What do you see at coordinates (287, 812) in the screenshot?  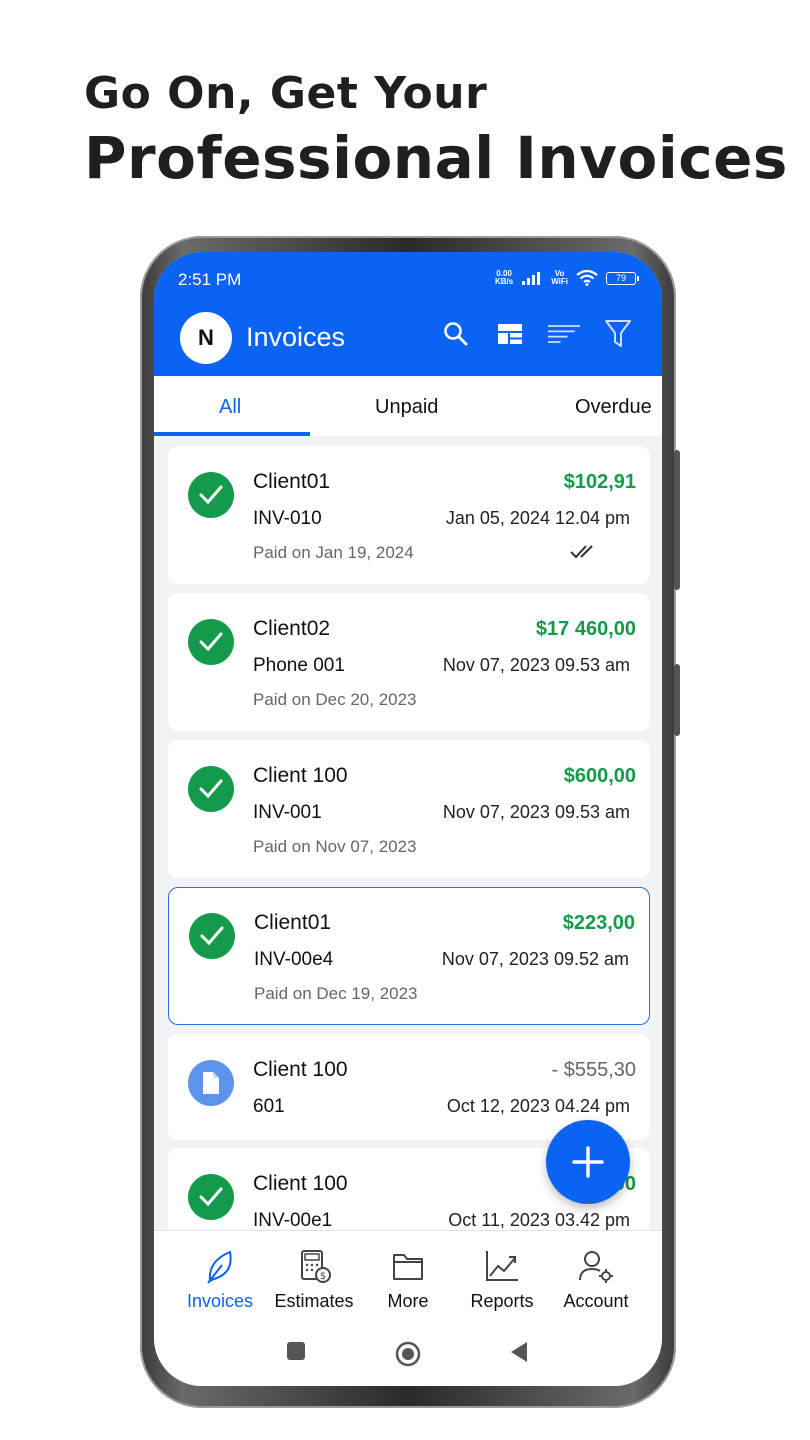 I see `invoice-number: INV-001` at bounding box center [287, 812].